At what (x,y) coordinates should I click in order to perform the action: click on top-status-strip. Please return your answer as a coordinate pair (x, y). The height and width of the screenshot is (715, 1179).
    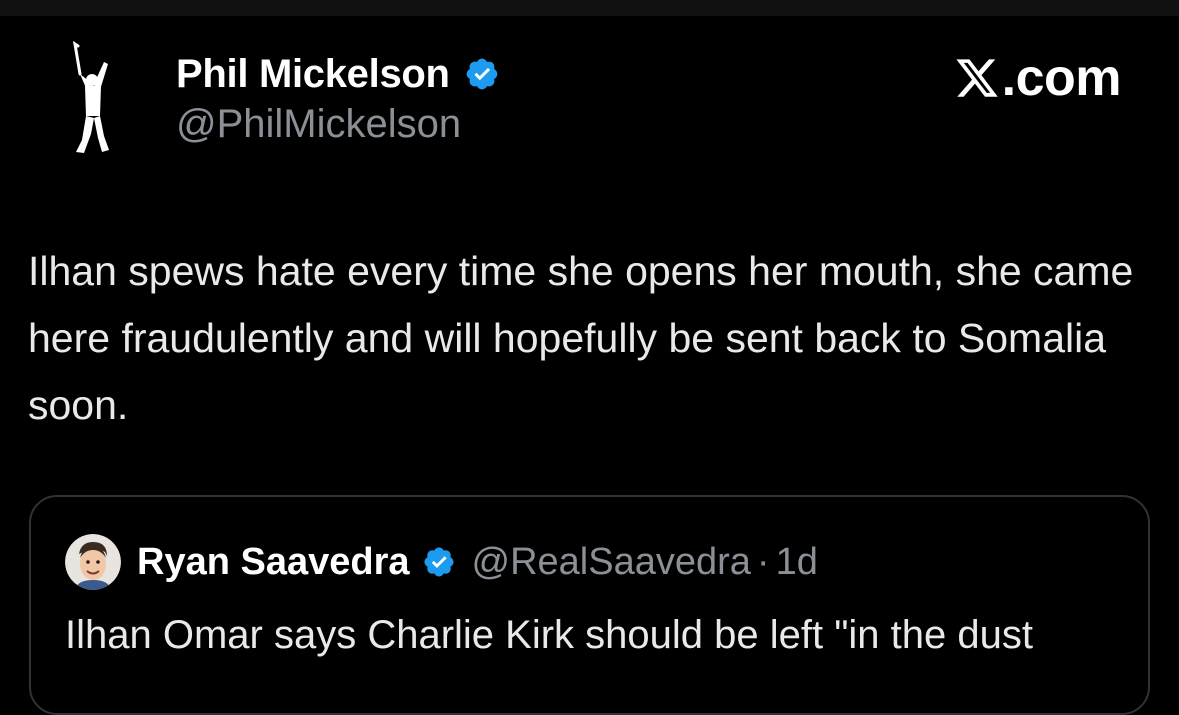
    Looking at the image, I should click on (589, 8).